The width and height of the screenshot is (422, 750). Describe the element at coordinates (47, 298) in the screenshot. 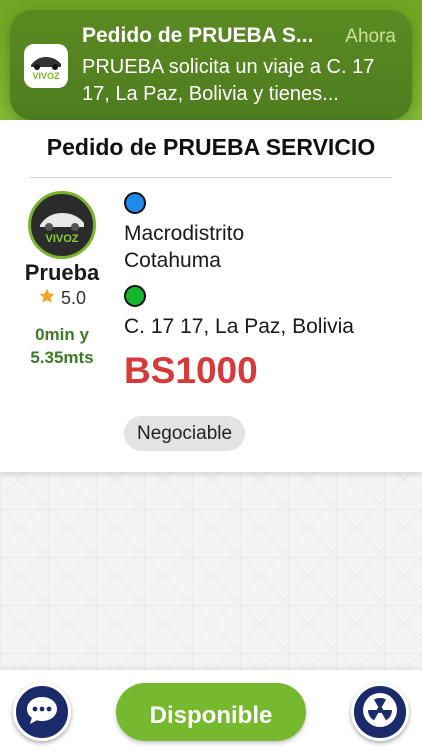

I see `star-icon` at that location.